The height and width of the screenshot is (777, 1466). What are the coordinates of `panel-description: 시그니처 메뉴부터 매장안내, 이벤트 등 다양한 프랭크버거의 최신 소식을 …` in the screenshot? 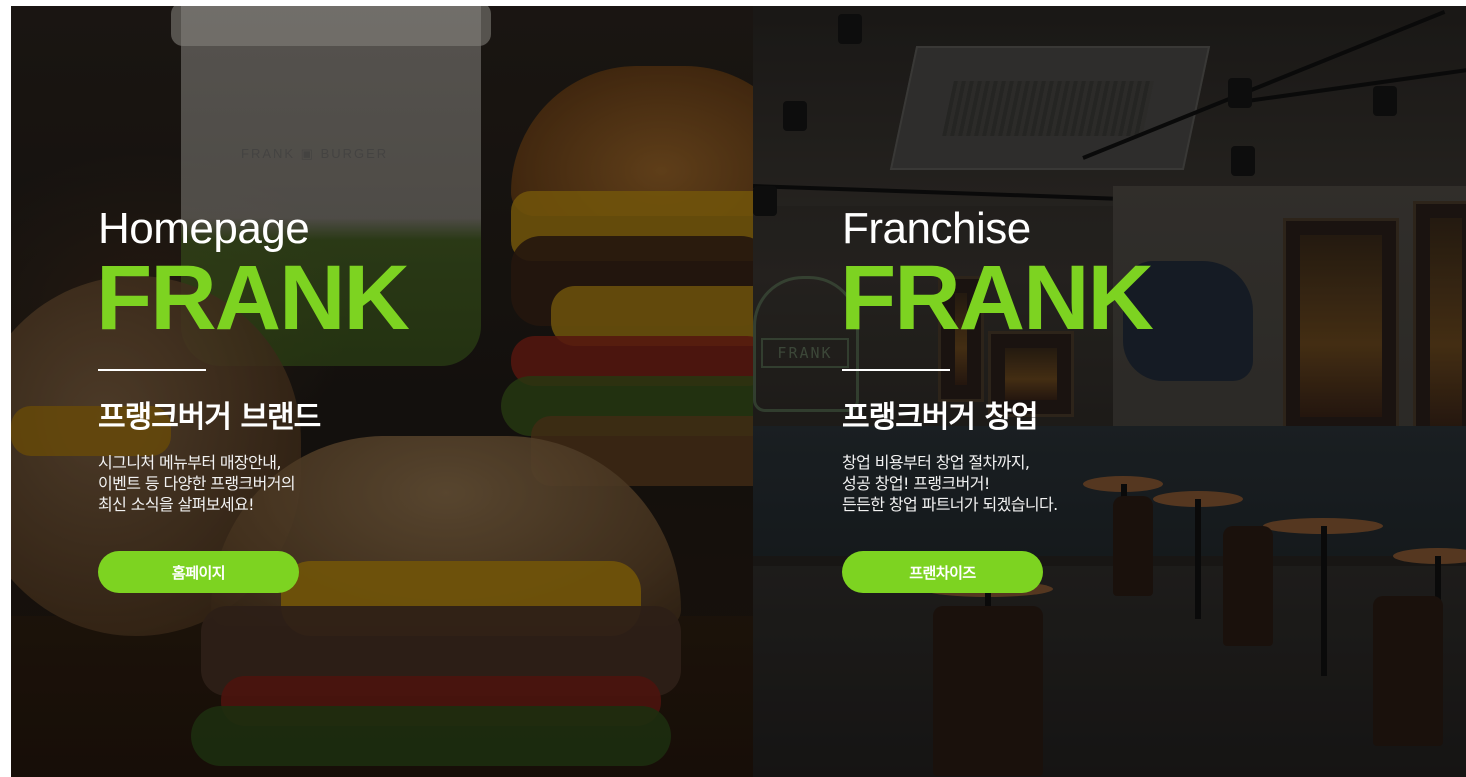 It's located at (248, 483).